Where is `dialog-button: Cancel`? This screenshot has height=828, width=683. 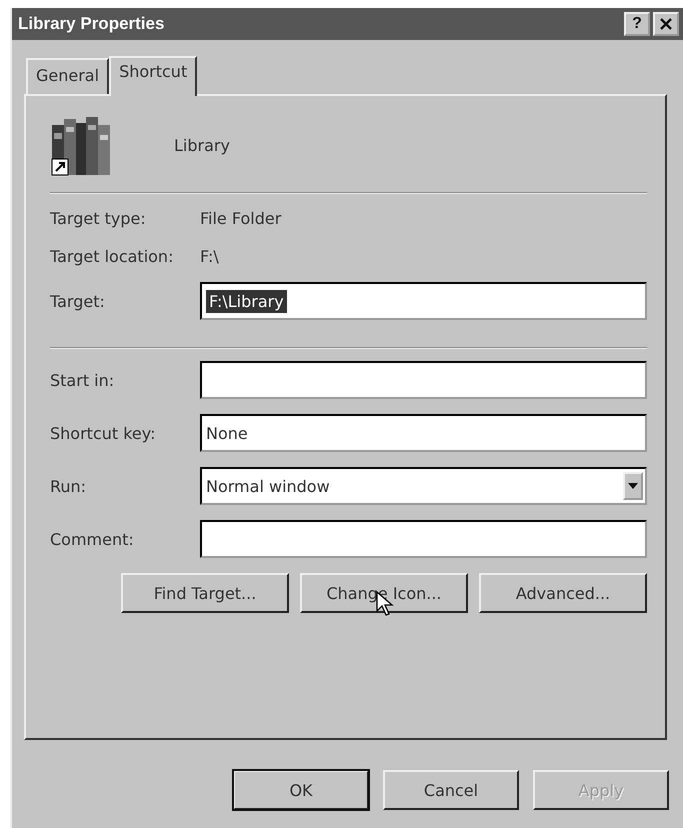 dialog-button: Cancel is located at coordinates (451, 790).